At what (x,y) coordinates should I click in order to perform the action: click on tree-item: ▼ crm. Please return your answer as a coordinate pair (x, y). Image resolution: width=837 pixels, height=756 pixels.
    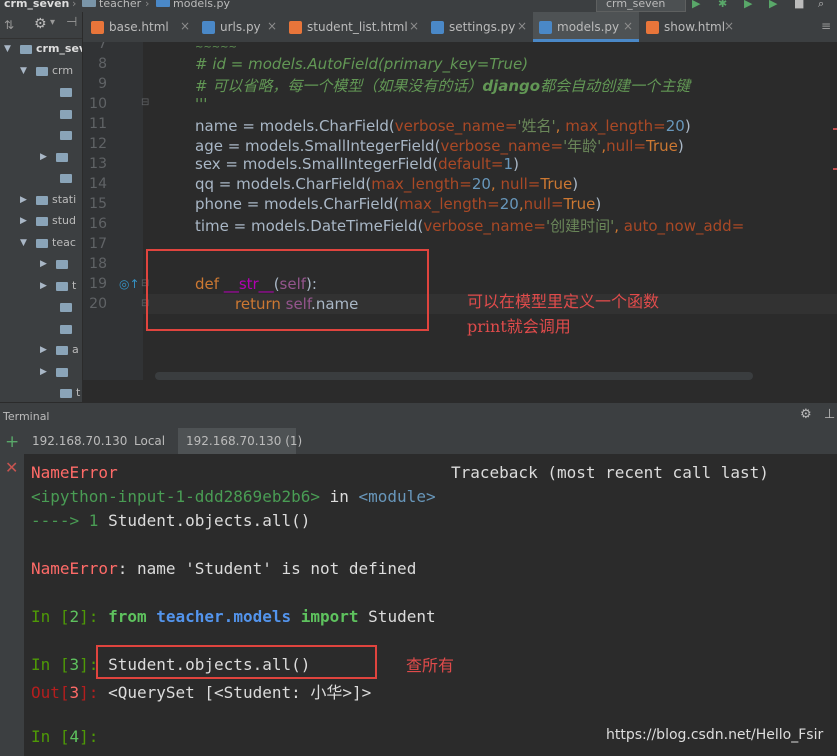
    Looking at the image, I should click on (41, 72).